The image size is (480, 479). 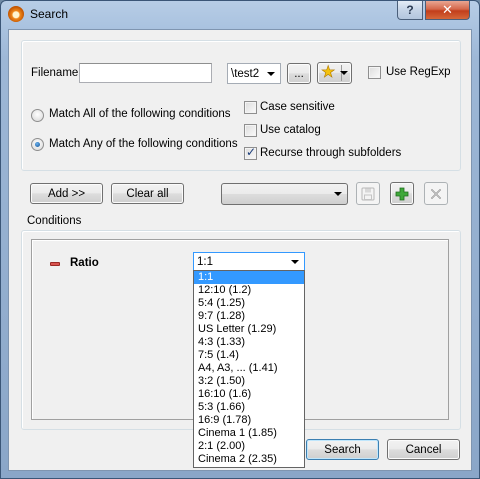 I want to click on save-icon, so click(x=368, y=193).